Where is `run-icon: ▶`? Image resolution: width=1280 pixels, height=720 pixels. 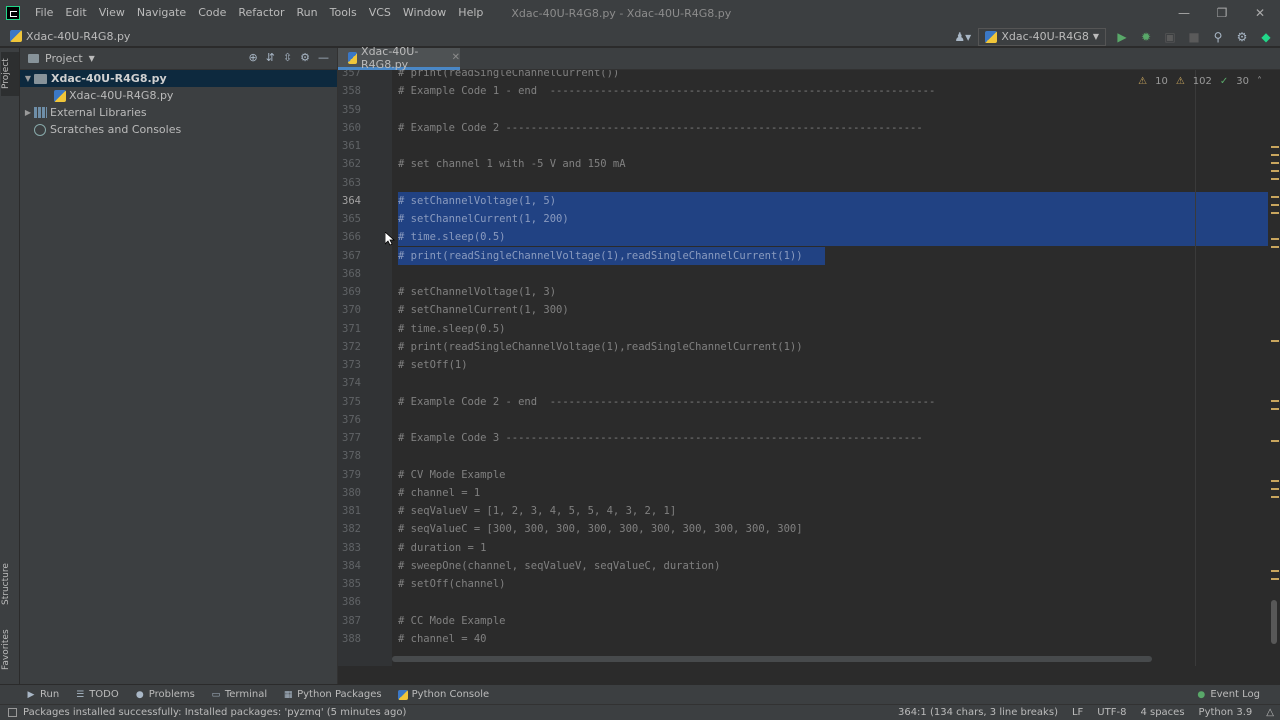 run-icon: ▶ is located at coordinates (1122, 37).